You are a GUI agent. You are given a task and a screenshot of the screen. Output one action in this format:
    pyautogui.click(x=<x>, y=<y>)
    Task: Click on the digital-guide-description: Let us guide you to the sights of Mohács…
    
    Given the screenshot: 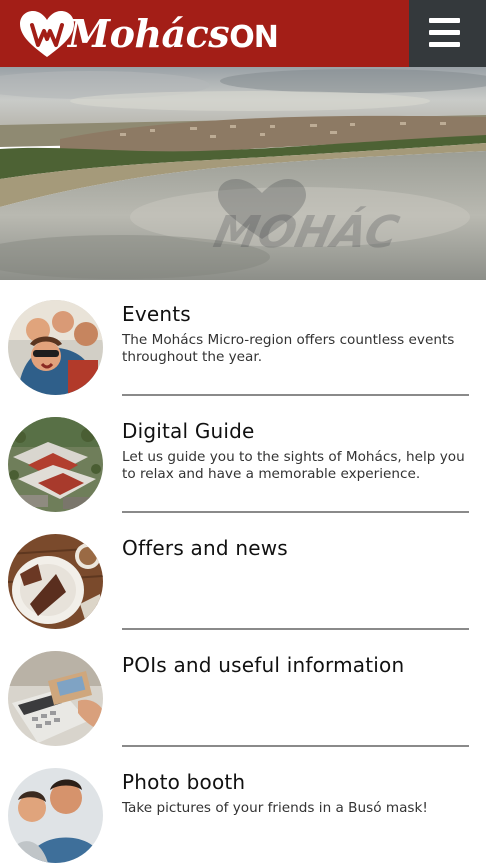 What is the action you would take?
    pyautogui.click(x=293, y=465)
    